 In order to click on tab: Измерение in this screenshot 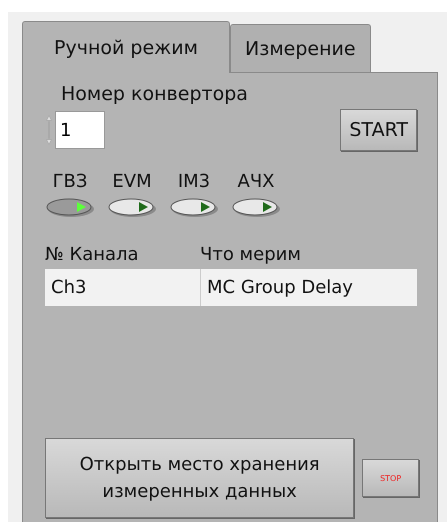, I will do `click(300, 48)`.